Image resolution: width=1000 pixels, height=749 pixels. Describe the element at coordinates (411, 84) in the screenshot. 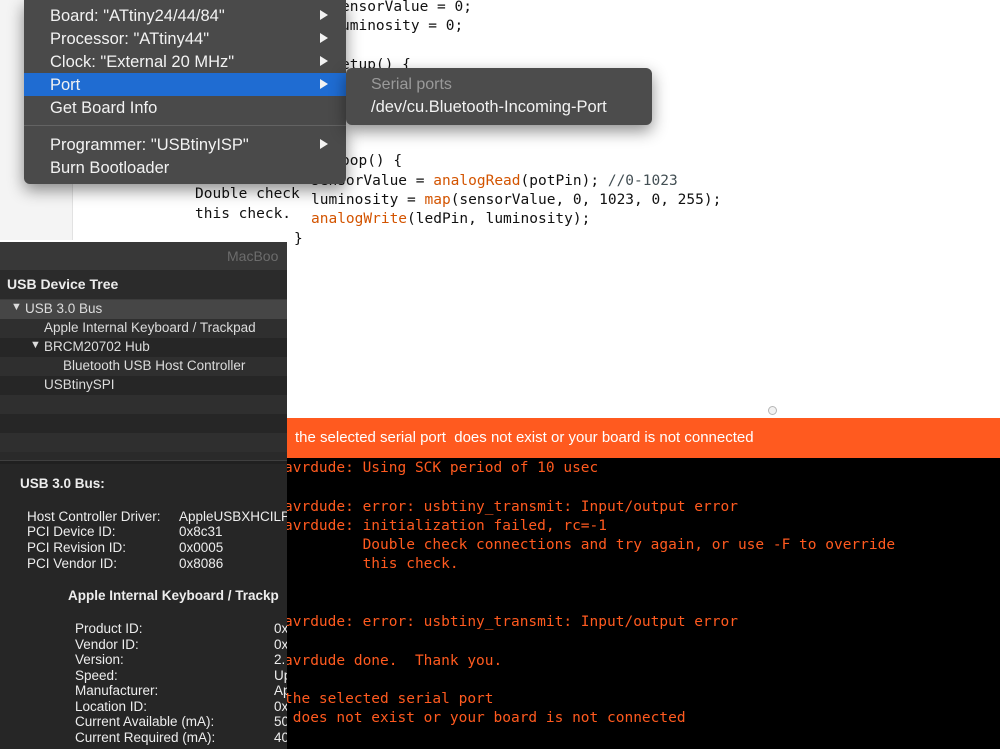

I see `serial-ports-header: Serial ports` at that location.